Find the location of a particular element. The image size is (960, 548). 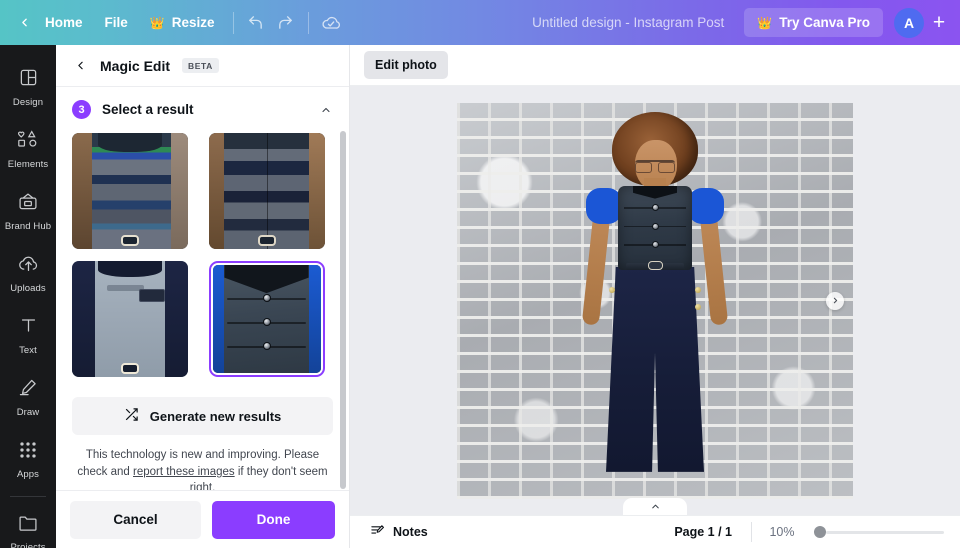

design-icon is located at coordinates (28, 80).